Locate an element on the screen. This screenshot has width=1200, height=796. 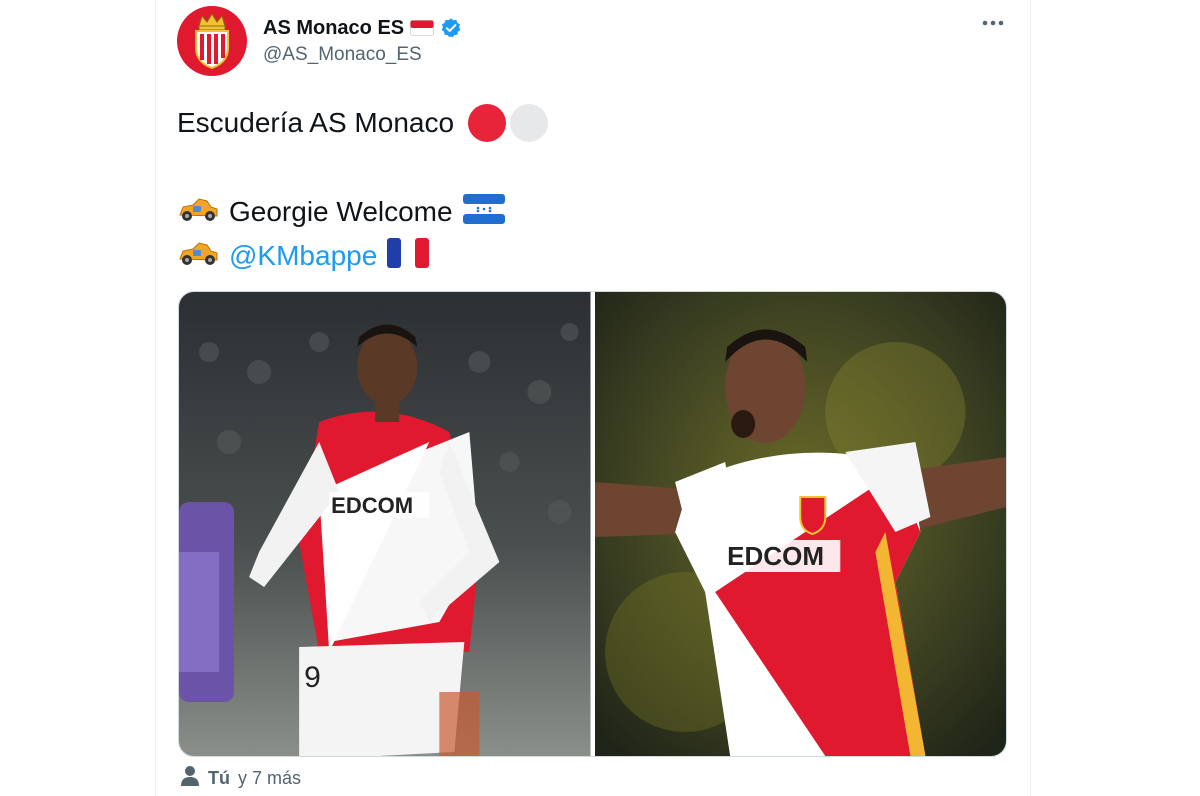
france-flag-icon is located at coordinates (408, 256).